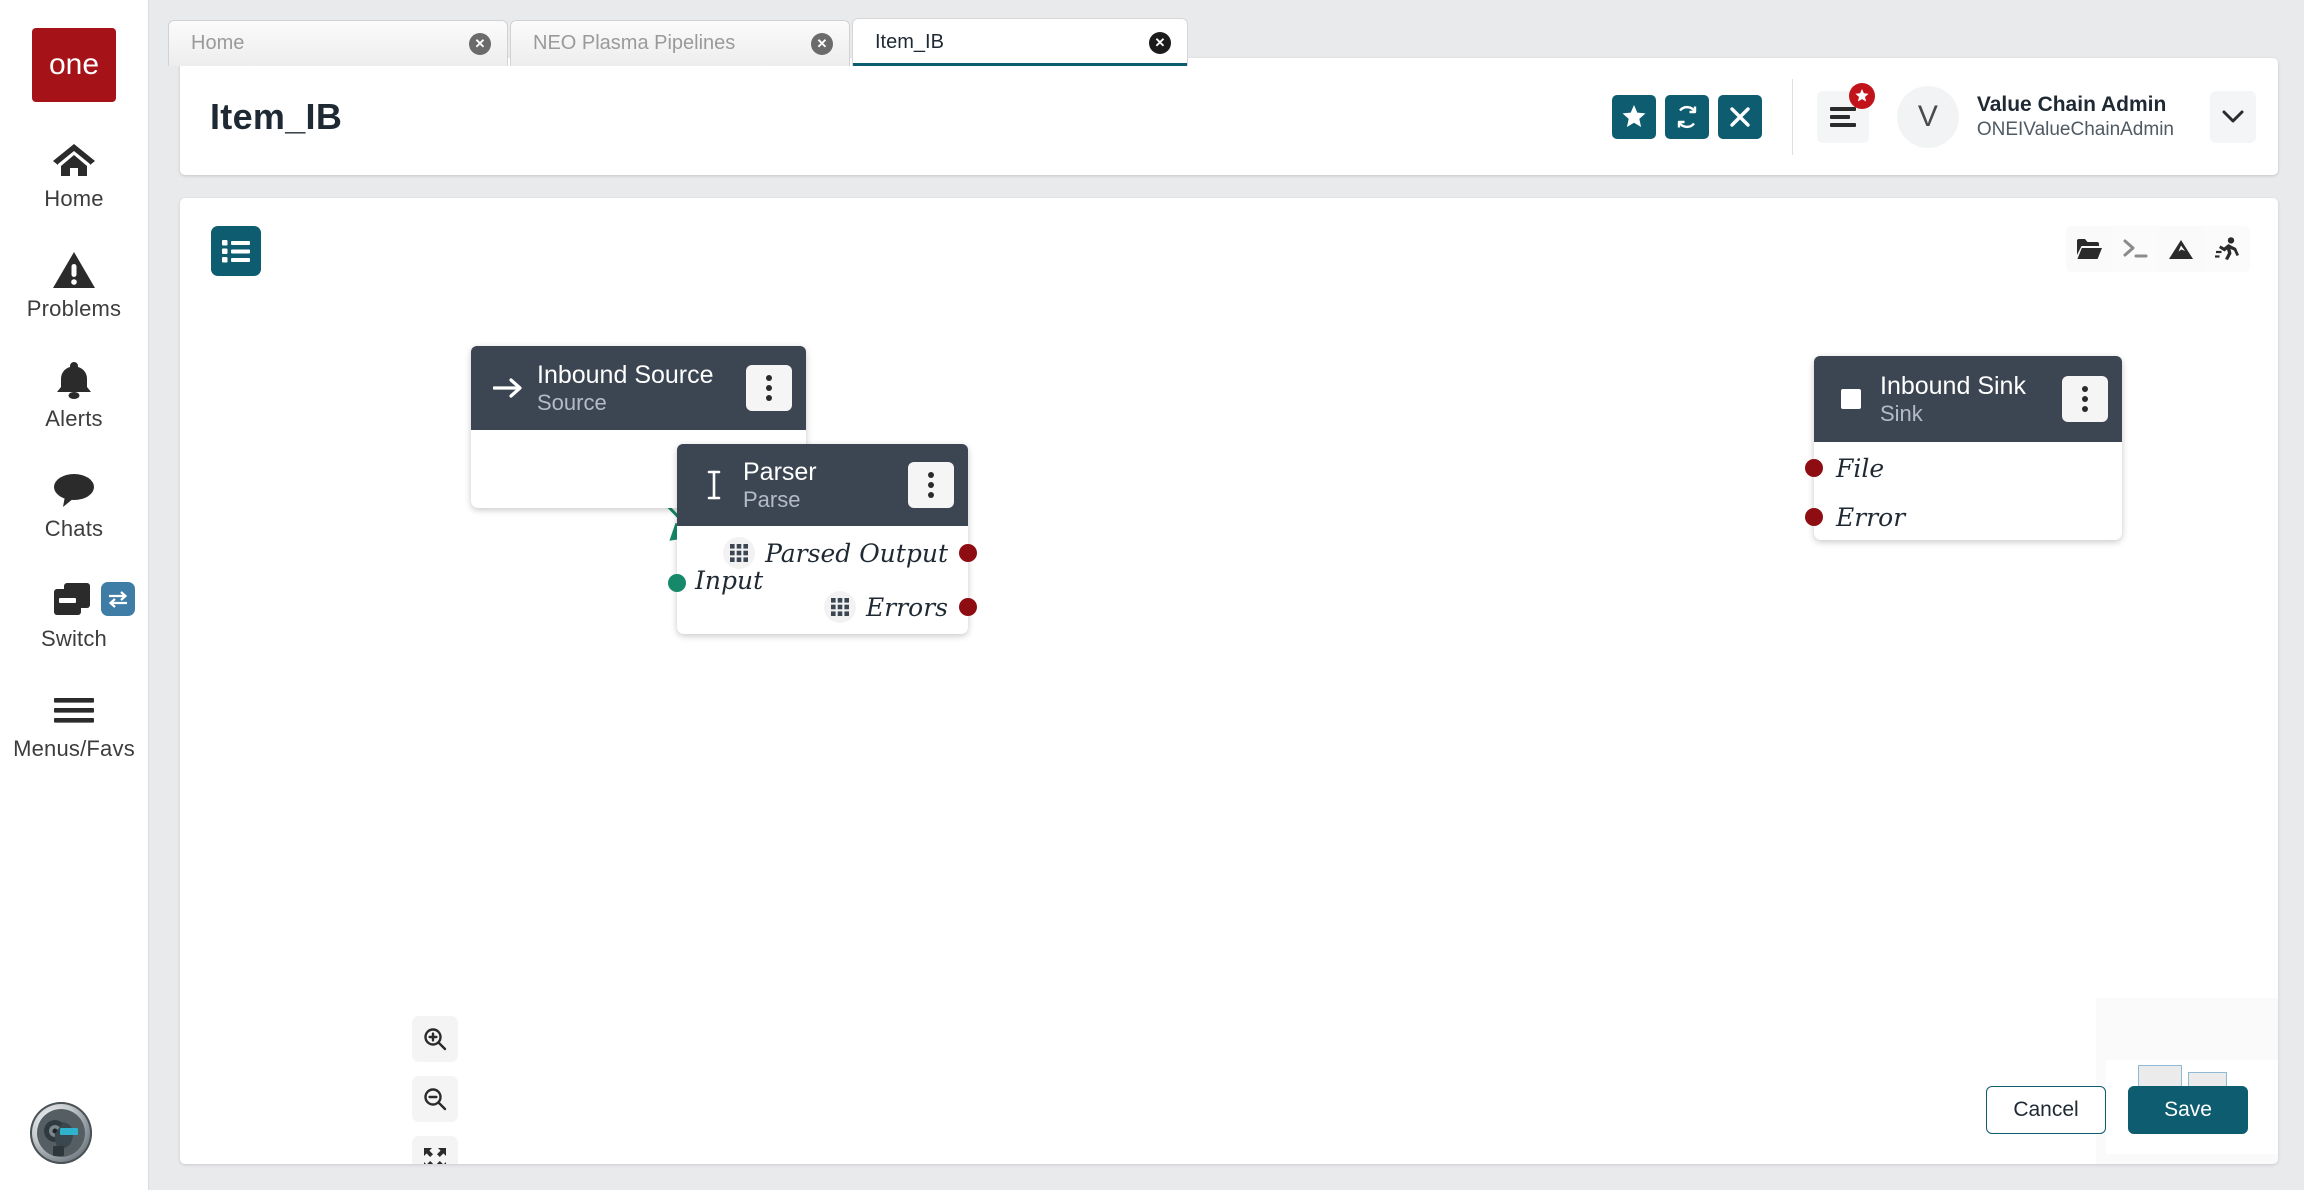  I want to click on sidebar-item-home: Home, so click(74, 175).